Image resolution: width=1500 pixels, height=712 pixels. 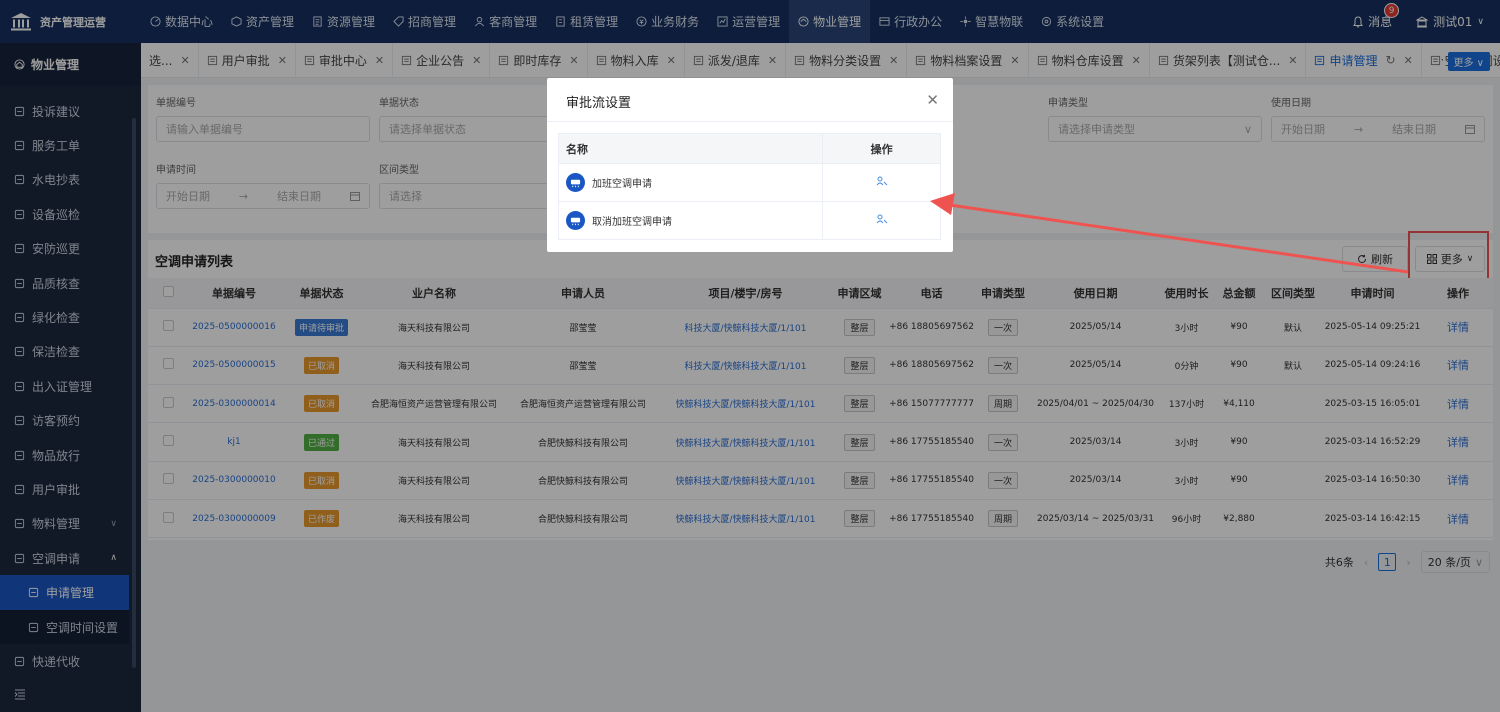 I want to click on approval-flow-rows: 加班空调申请取消加班空调申请, so click(x=749, y=201).